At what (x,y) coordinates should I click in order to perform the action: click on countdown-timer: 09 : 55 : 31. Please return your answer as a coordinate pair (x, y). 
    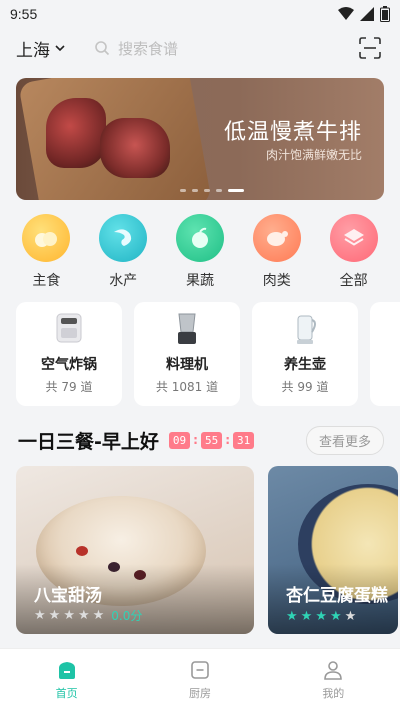
    Looking at the image, I should click on (211, 440).